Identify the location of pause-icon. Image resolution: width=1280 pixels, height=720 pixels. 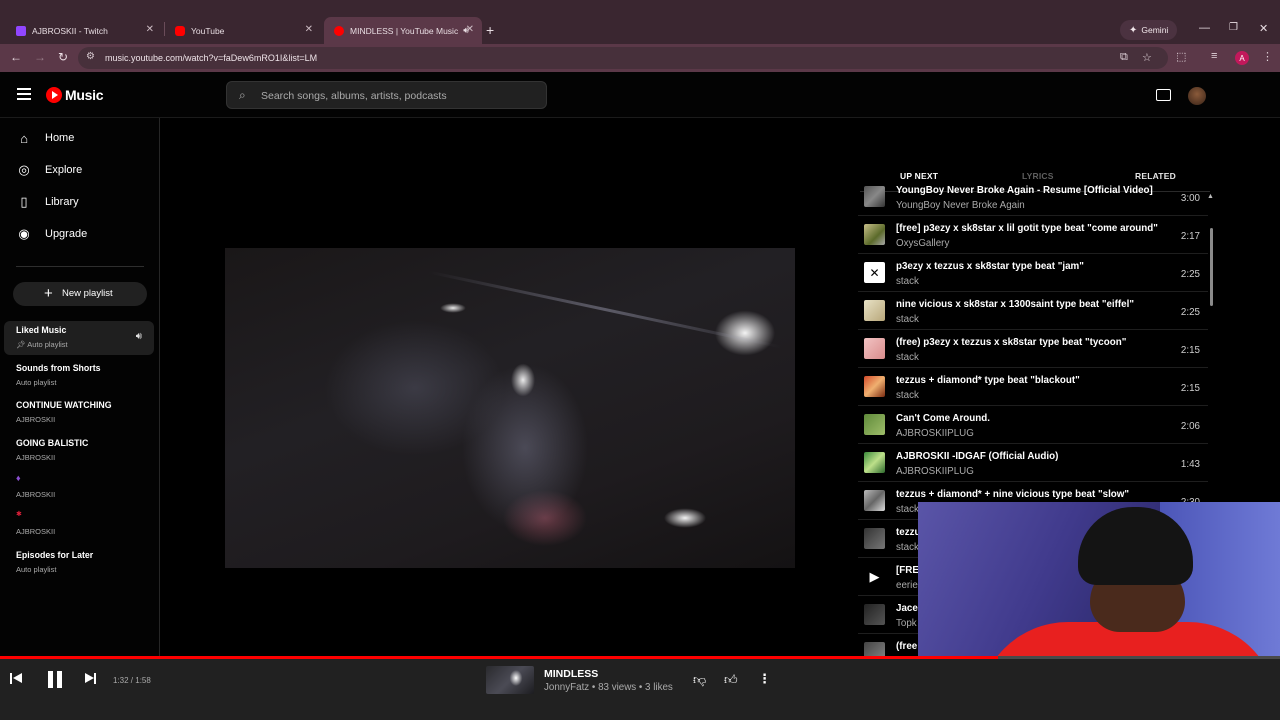
(55, 680).